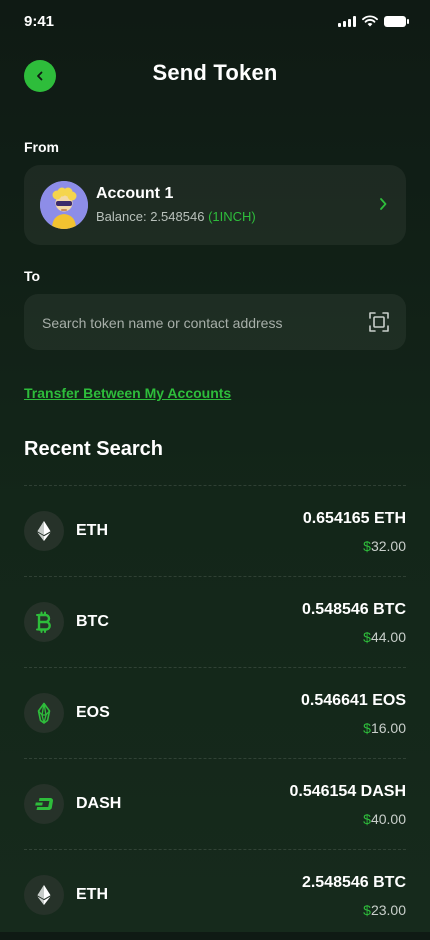 The width and height of the screenshot is (430, 940). Describe the element at coordinates (370, 21) in the screenshot. I see `wifi-icon` at that location.